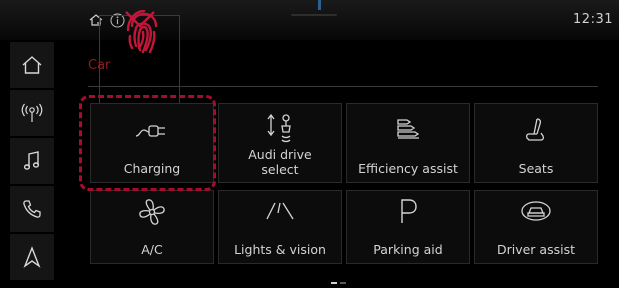  What do you see at coordinates (280, 154) in the screenshot?
I see `tile-label-line-1: Audi drive` at bounding box center [280, 154].